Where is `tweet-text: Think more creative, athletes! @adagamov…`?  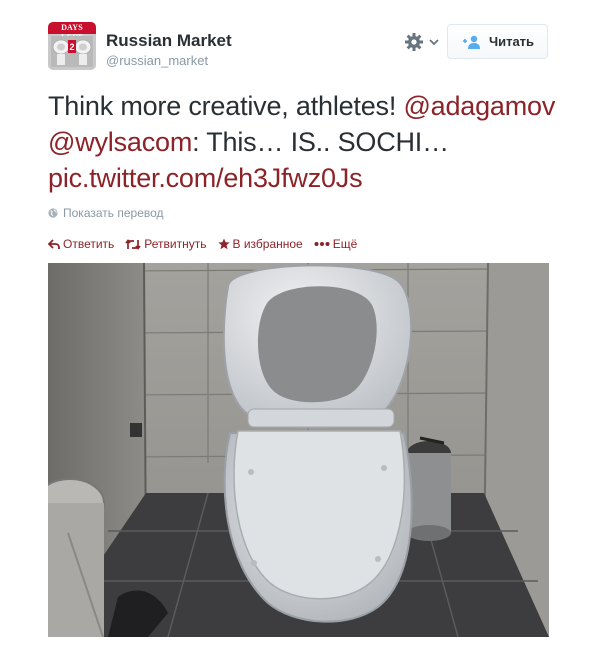 tweet-text: Think more creative, athletes! @adagamov… is located at coordinates (303, 142).